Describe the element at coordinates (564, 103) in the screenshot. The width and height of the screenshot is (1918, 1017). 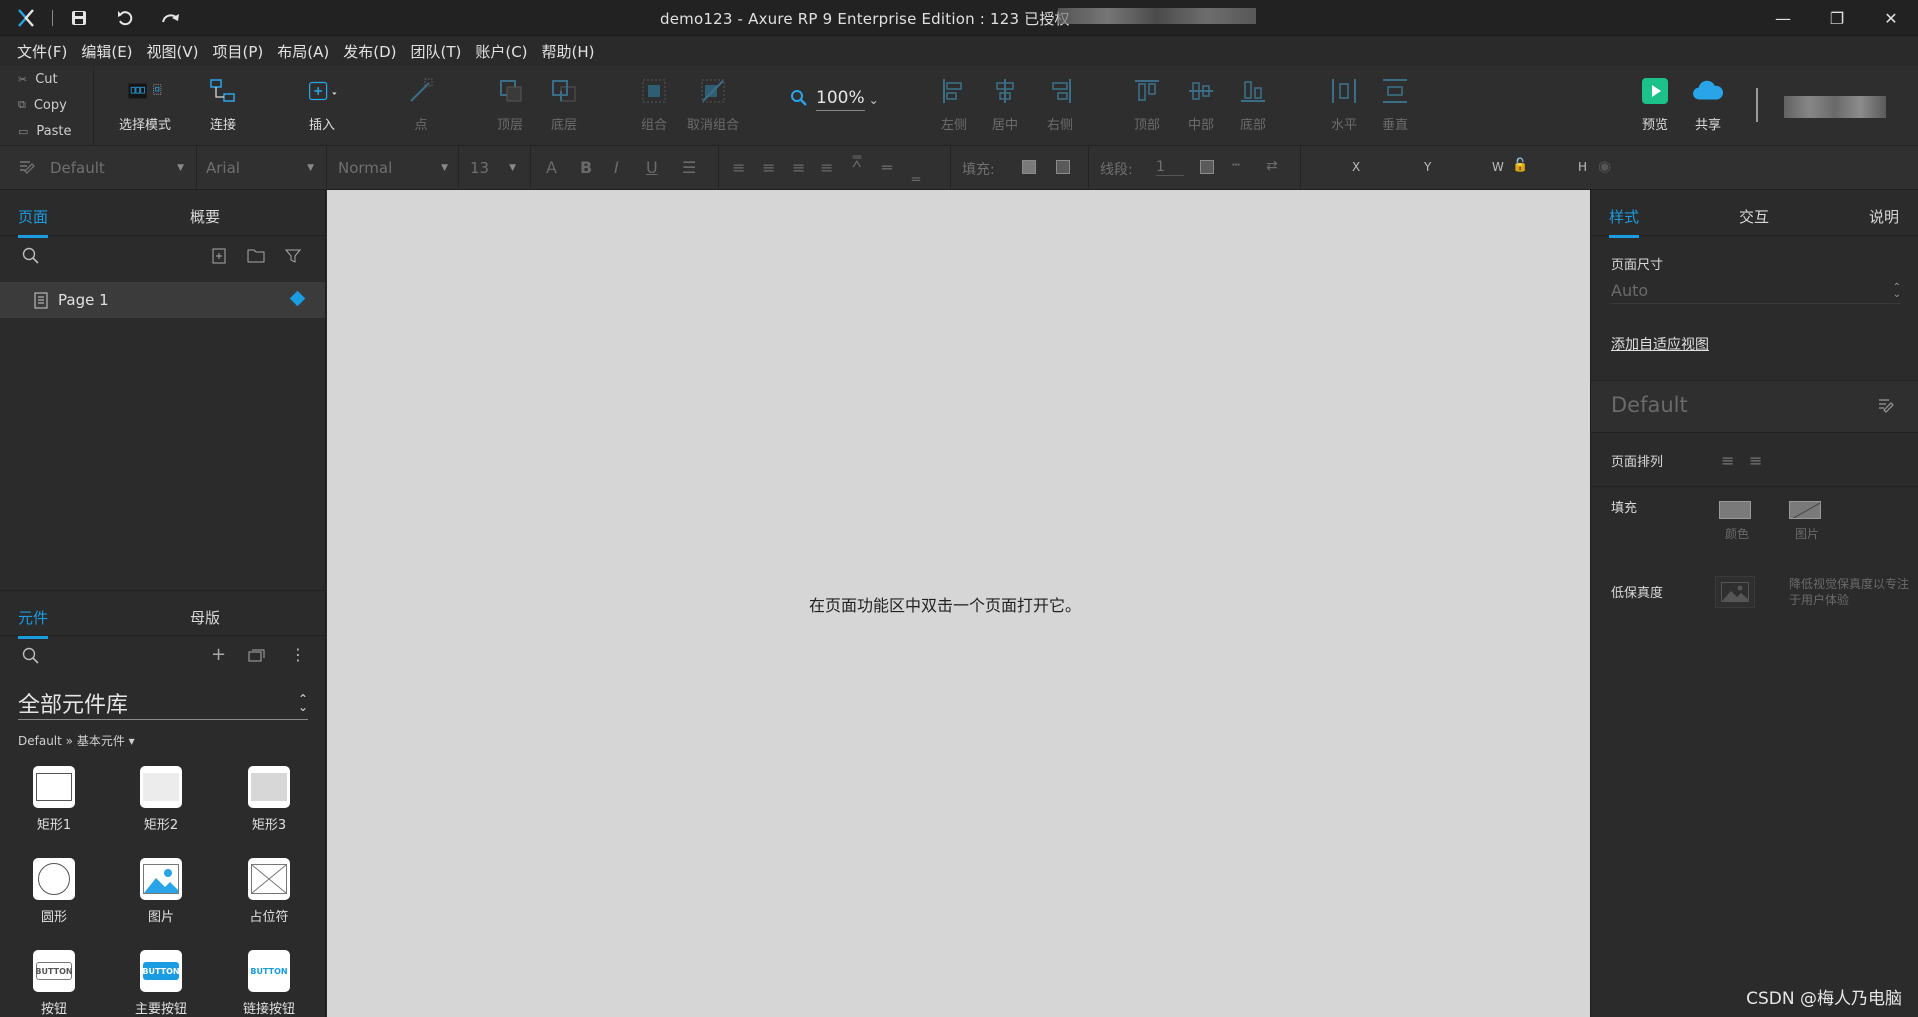
I see `send-back-button: 底层` at that location.